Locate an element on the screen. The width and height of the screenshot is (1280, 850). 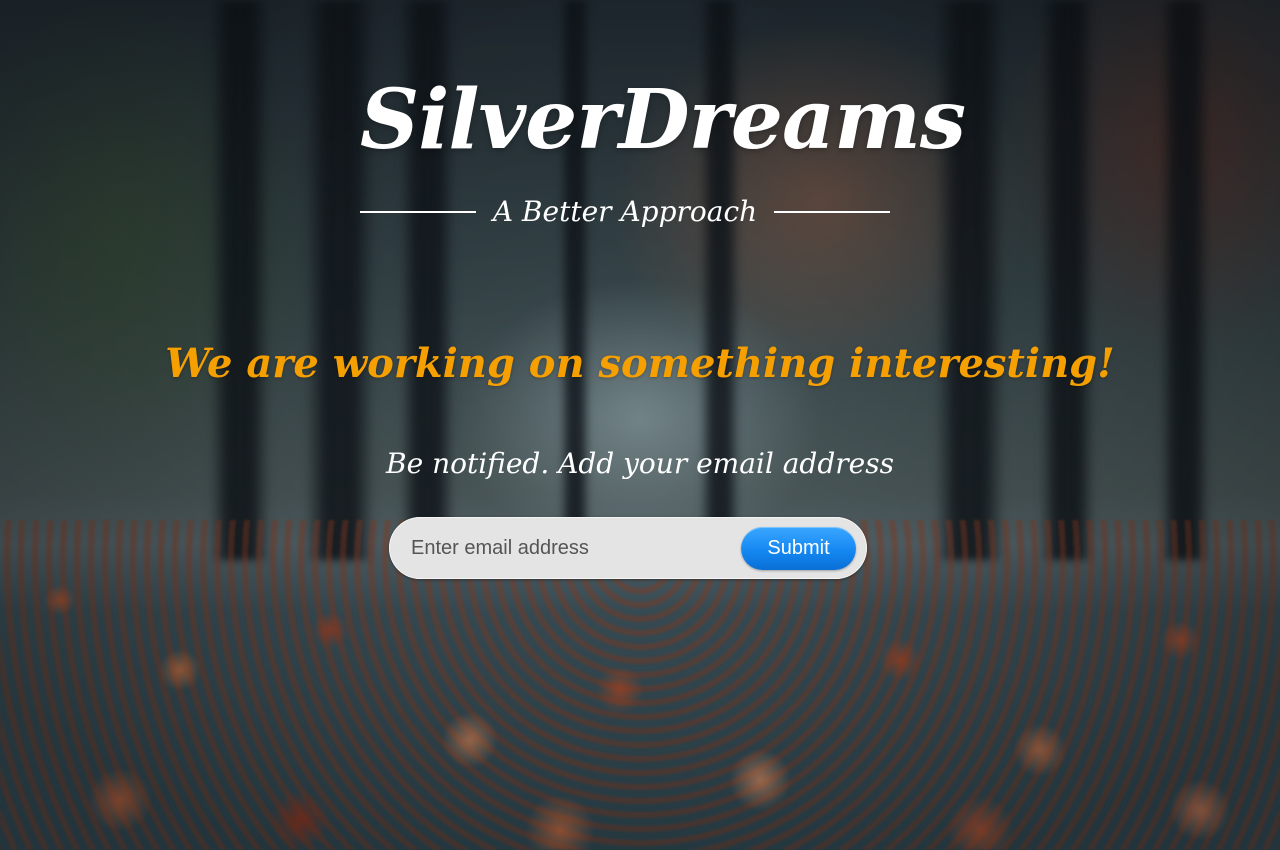
email-input is located at coordinates (571, 548).